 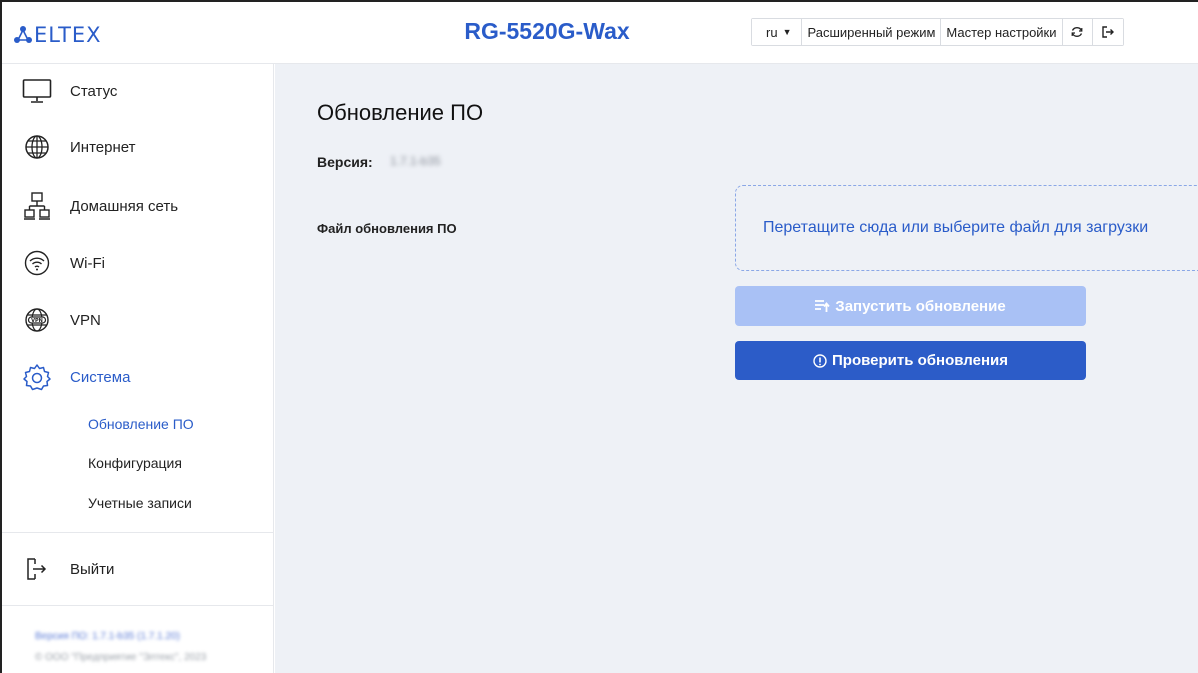 I want to click on refresh-icon, so click(x=1077, y=32).